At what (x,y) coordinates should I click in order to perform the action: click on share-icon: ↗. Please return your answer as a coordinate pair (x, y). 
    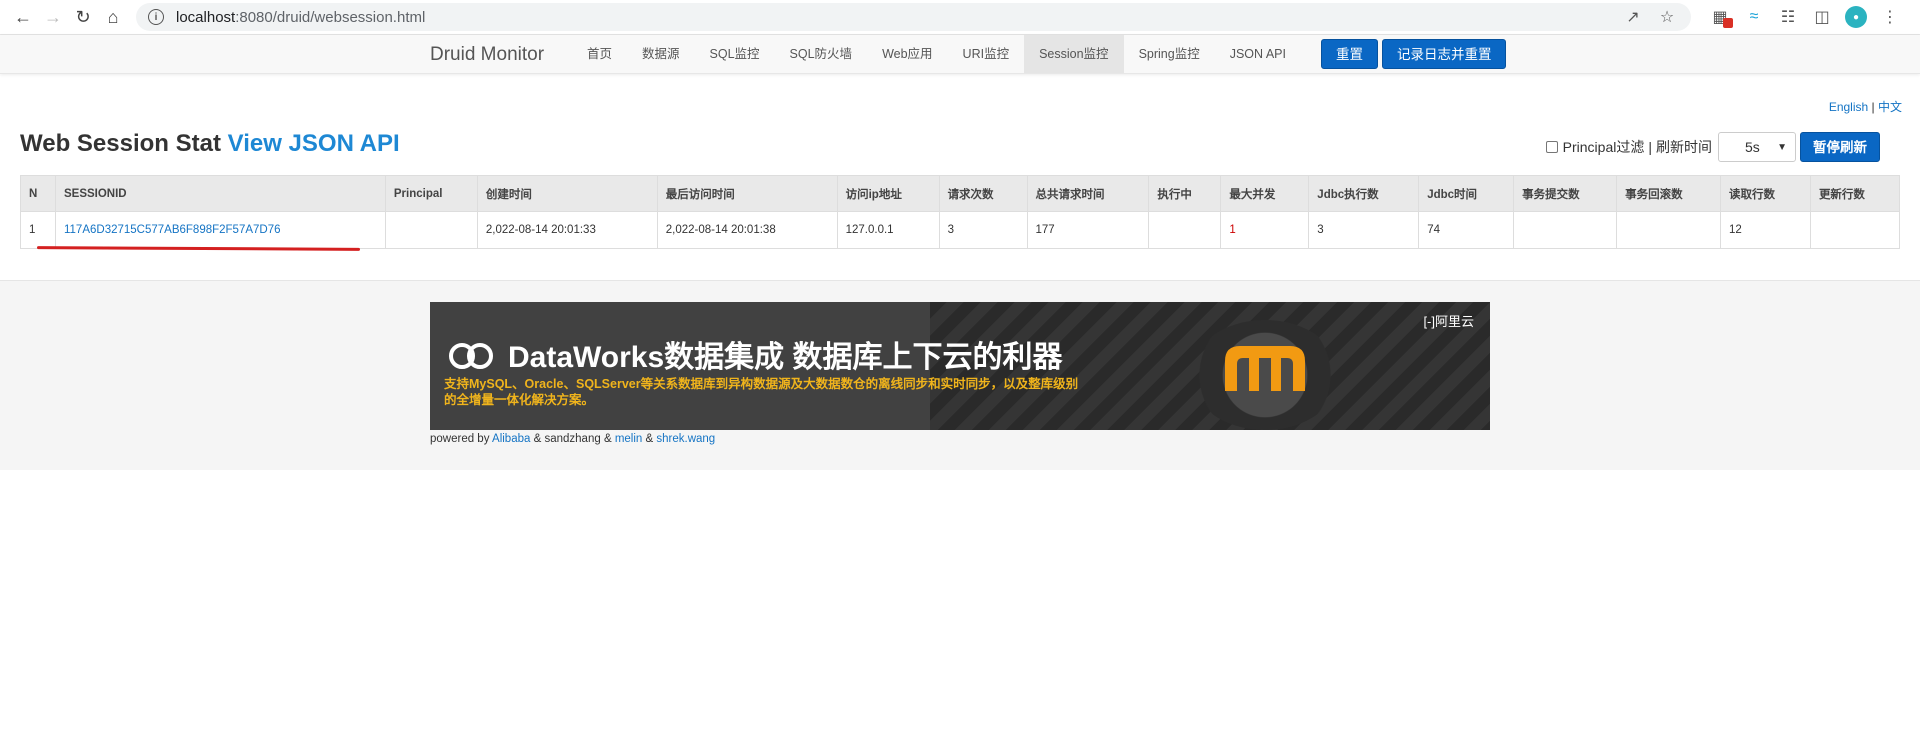
    Looking at the image, I should click on (1633, 17).